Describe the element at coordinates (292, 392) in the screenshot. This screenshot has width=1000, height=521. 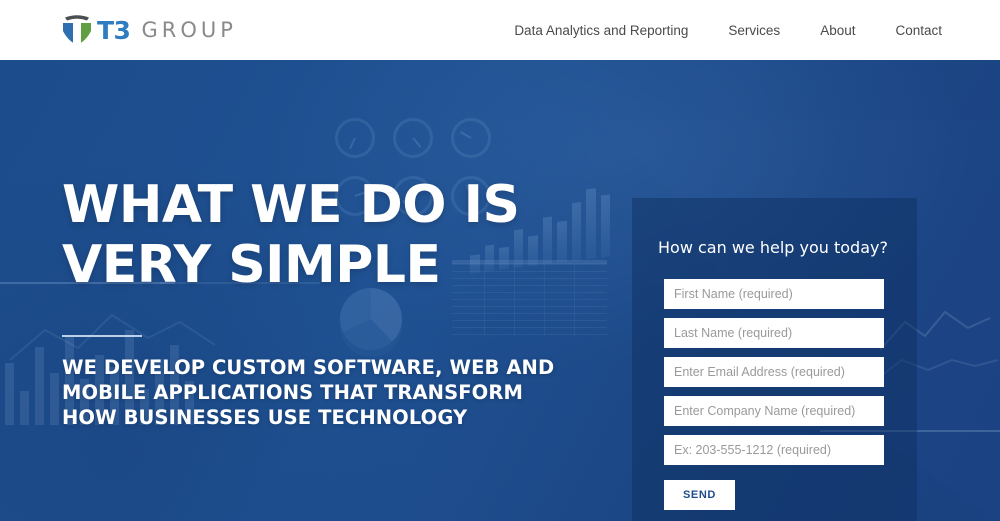
I see `hero-subheadline-line-2: MOBILE APPLICATIONS THAT TRANSFORM` at that location.